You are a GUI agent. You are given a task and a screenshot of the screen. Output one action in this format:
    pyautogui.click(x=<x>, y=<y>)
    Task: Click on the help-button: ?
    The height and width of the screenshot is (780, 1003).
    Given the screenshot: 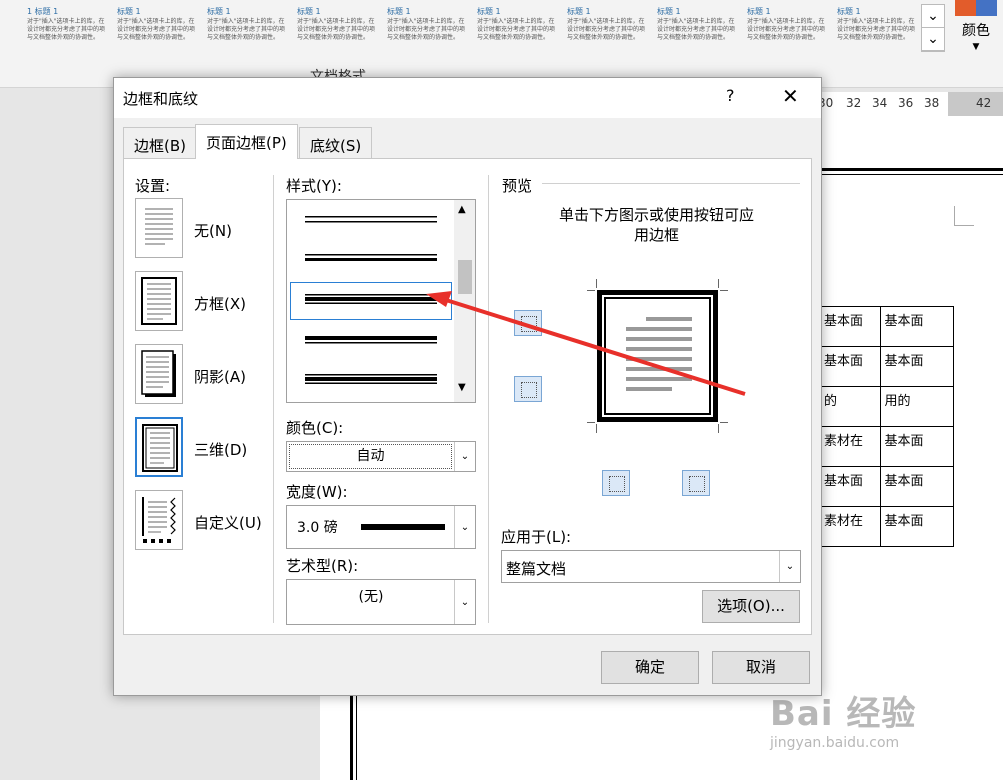 What is the action you would take?
    pyautogui.click(x=730, y=95)
    